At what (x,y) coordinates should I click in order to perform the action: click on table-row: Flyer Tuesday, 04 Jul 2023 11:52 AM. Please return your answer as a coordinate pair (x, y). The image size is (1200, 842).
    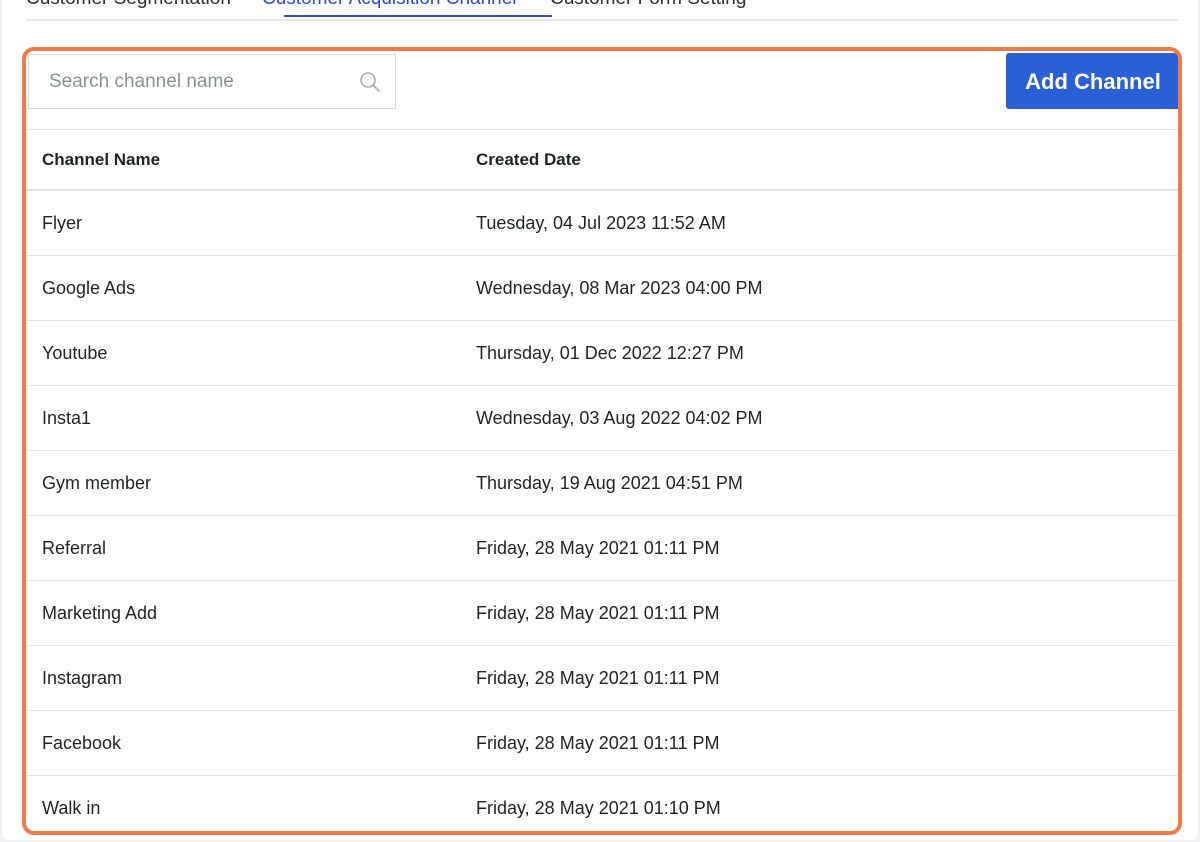
    Looking at the image, I should click on (602, 223).